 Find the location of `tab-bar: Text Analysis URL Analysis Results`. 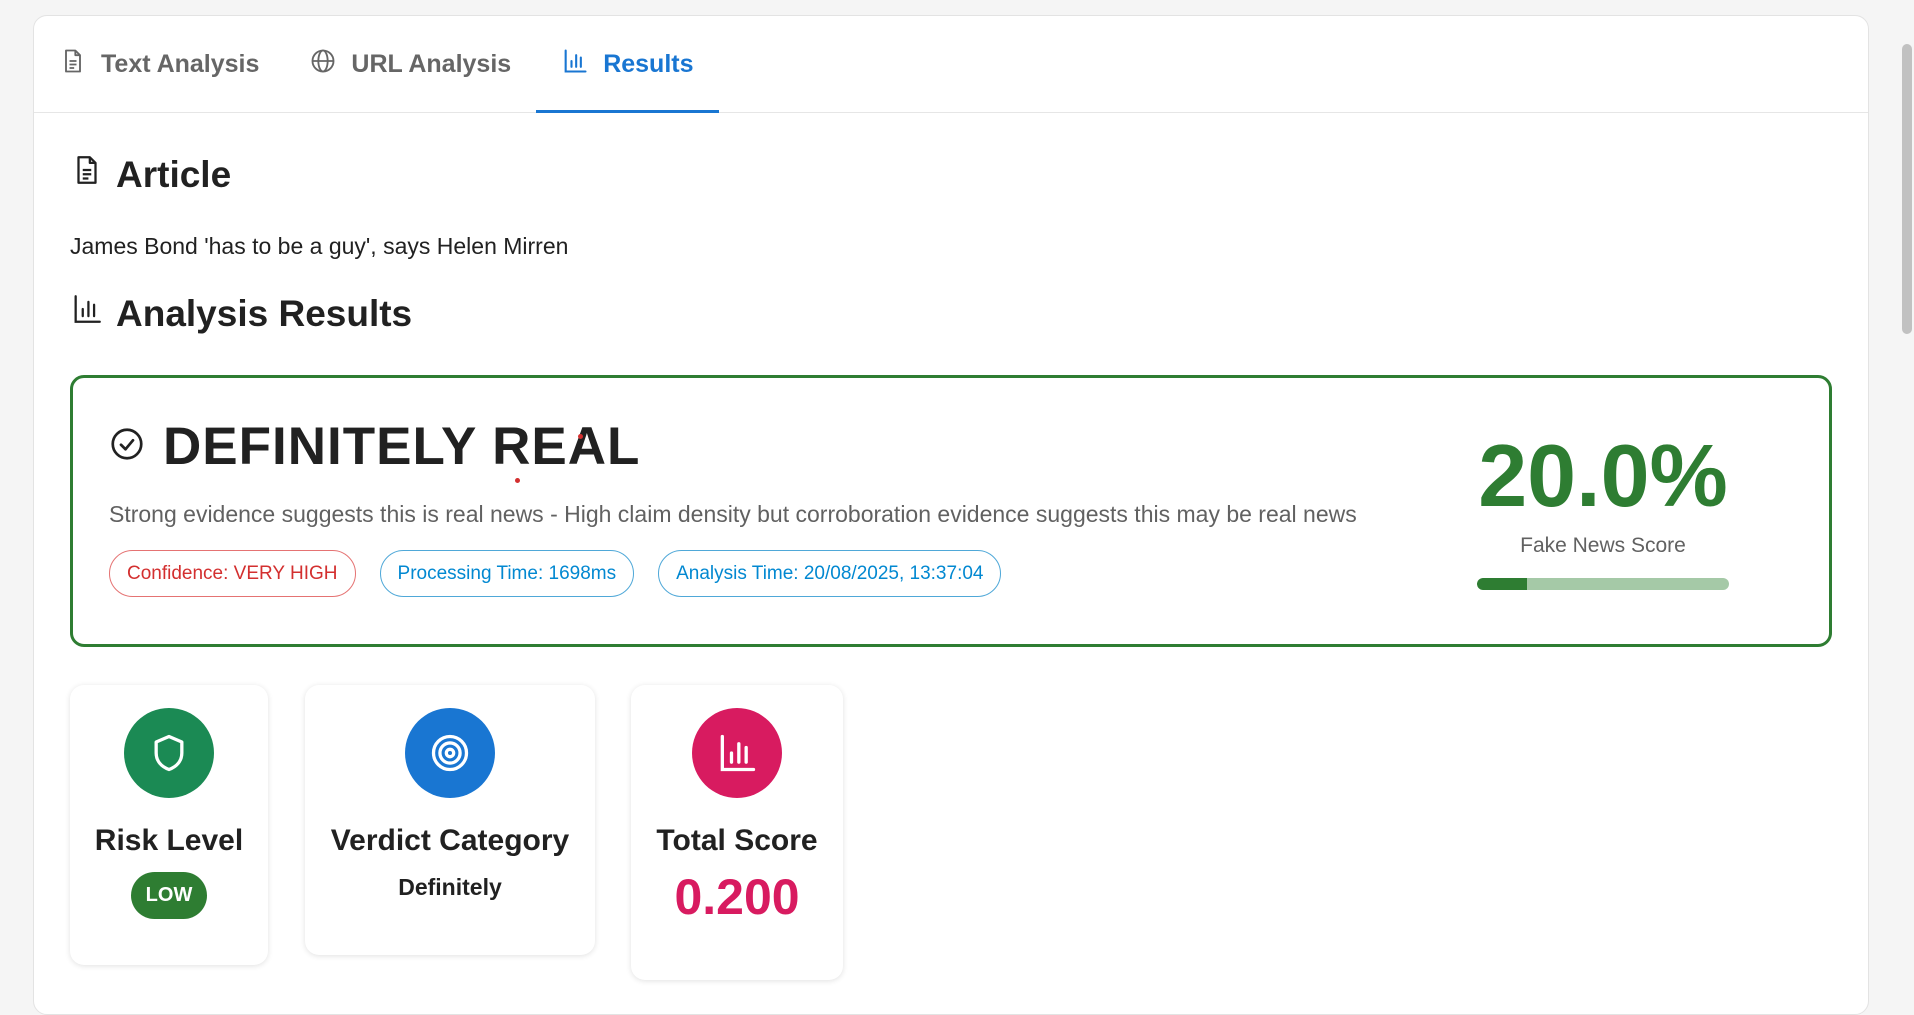

tab-bar: Text Analysis URL Analysis Results is located at coordinates (951, 64).